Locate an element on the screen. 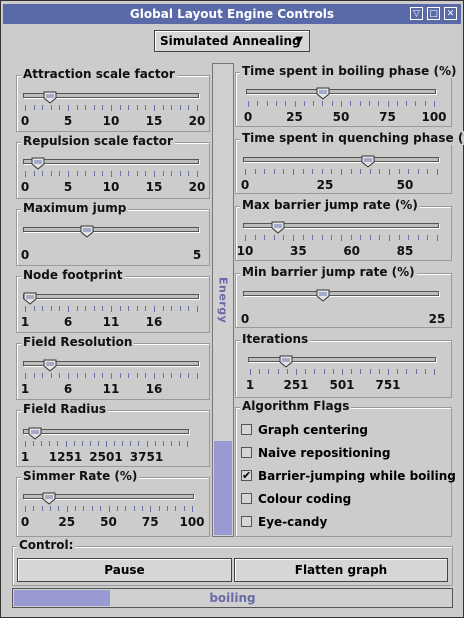  attraction-scale-factor-tick-marks is located at coordinates (111, 108).